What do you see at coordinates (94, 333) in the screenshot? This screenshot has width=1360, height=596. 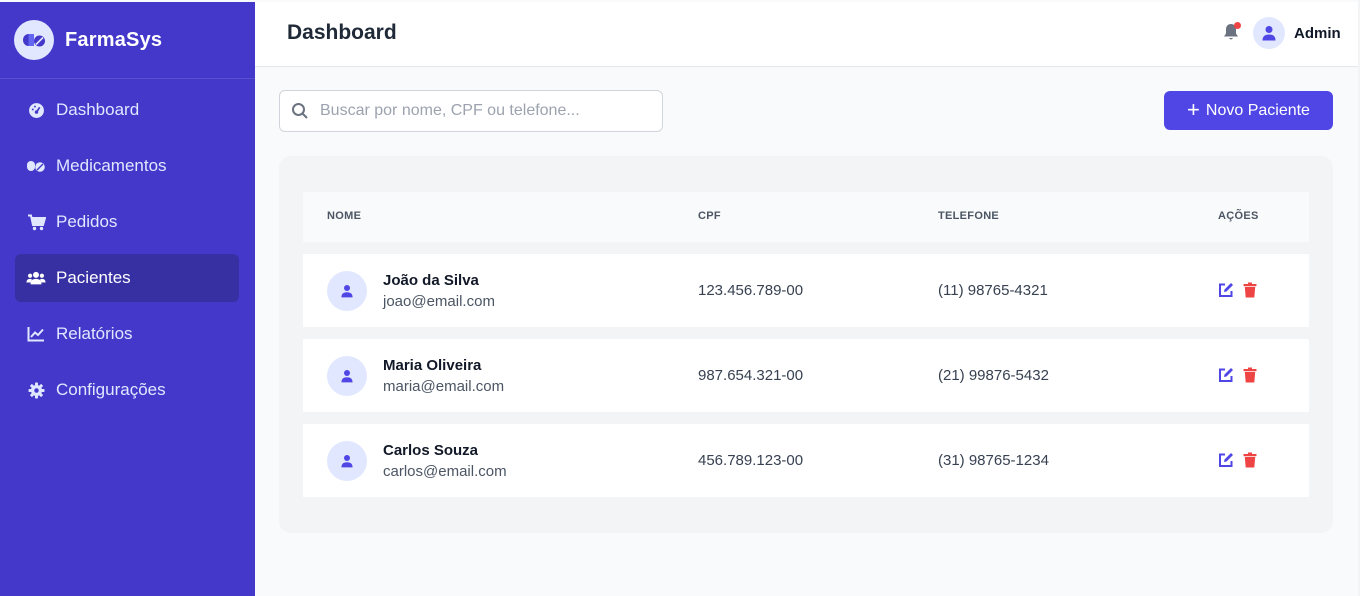 I see `sidebar-item-label: Relatórios` at bounding box center [94, 333].